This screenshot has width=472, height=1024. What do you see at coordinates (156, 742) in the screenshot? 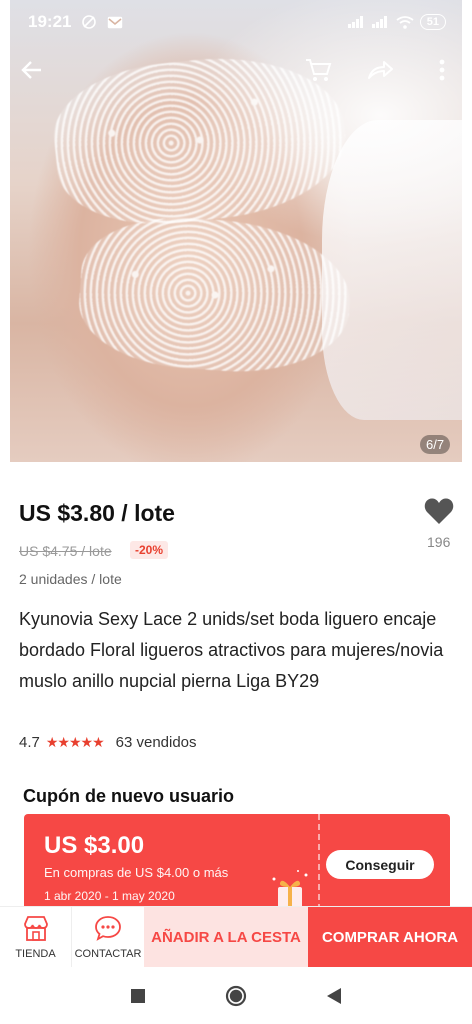
I see `sold-count: 63 vendidos` at bounding box center [156, 742].